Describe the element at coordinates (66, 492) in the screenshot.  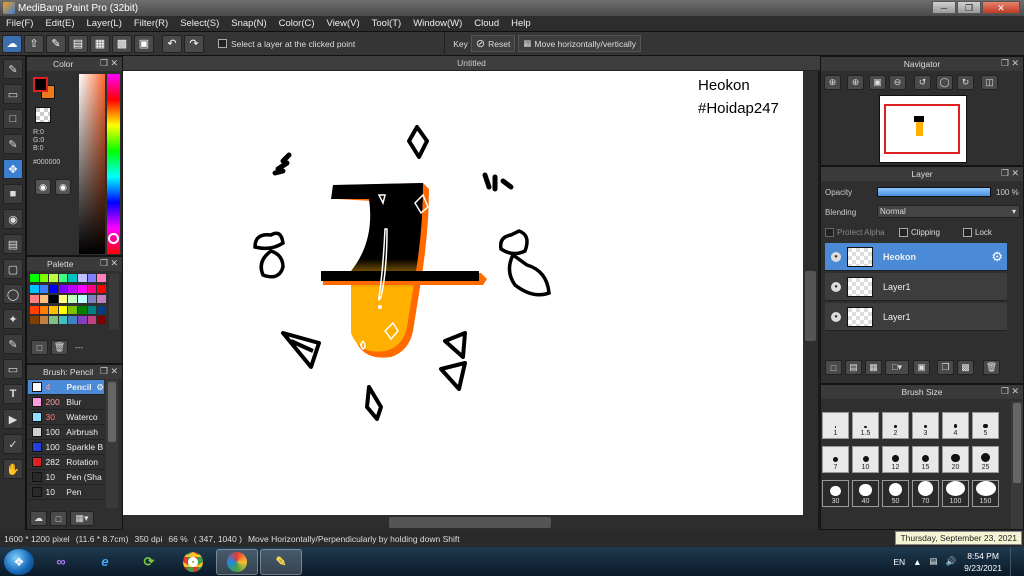
I see `brush-item: 10 Pen` at that location.